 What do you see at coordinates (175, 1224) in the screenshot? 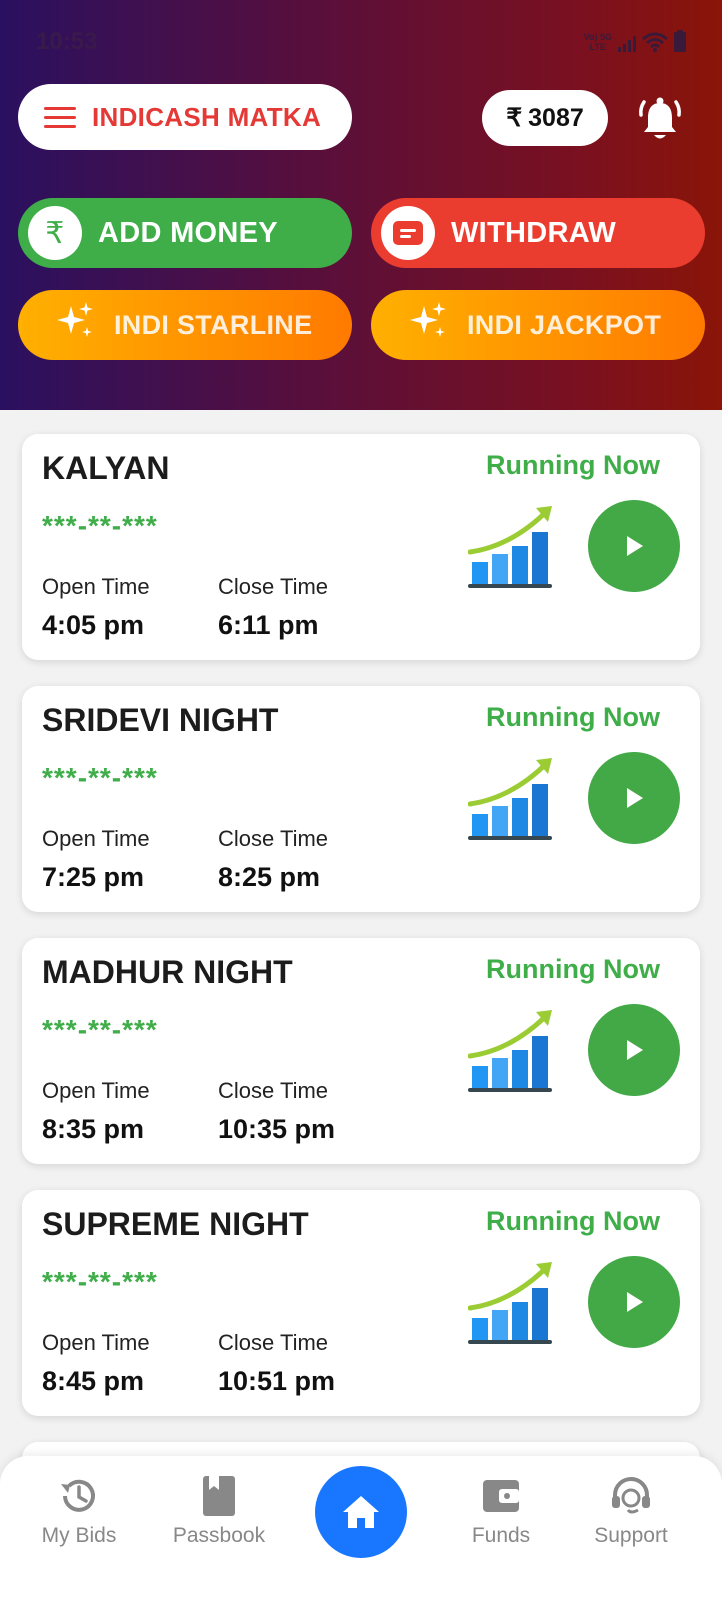
I see `market-name: SUPREME NIGHT` at bounding box center [175, 1224].